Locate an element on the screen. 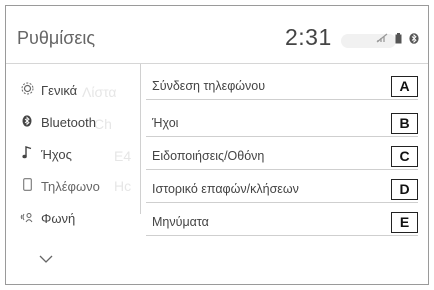 The height and width of the screenshot is (290, 434). menu-item-sounds: Ήχοι B is located at coordinates (282, 123).